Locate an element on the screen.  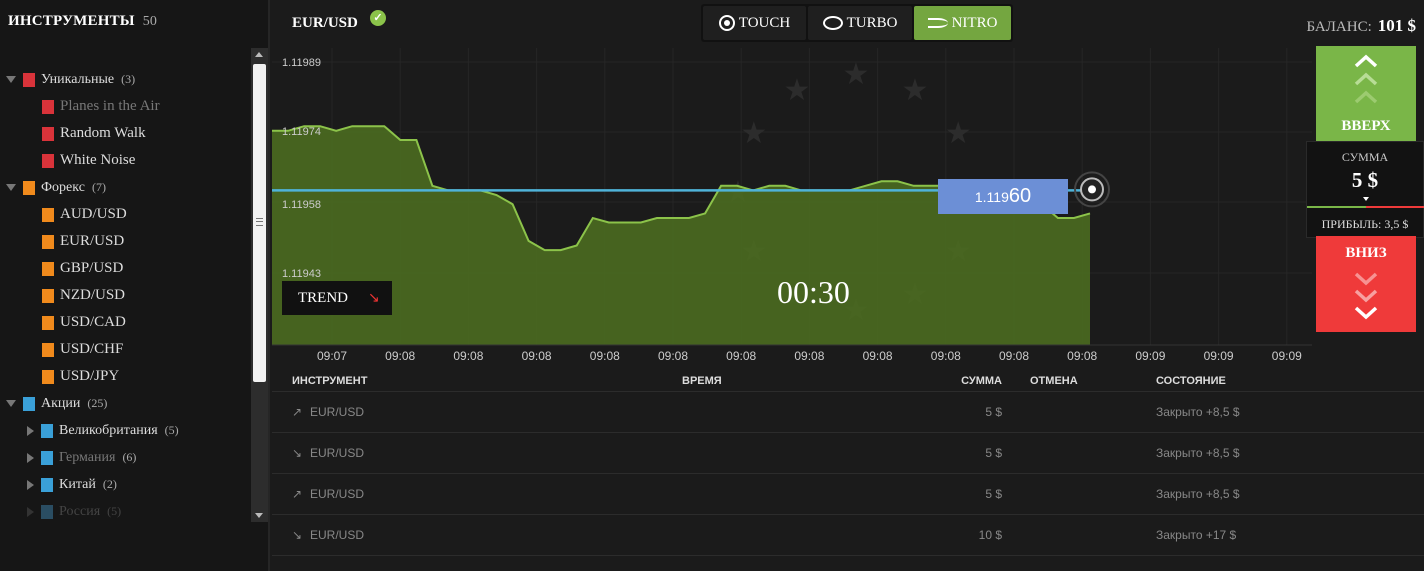
instrument-item: GBP/USD is located at coordinates (125, 268).